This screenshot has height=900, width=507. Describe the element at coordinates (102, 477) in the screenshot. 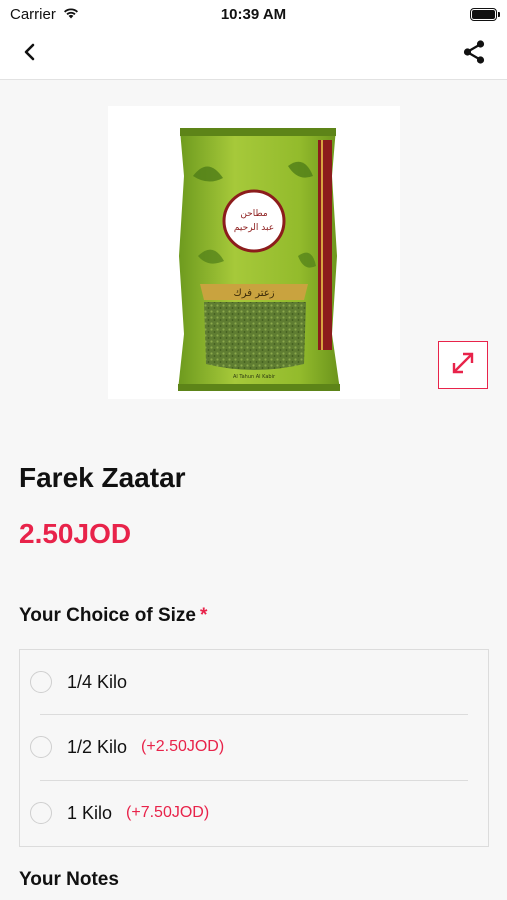

I see `product-name: Farek Zaatar` at that location.